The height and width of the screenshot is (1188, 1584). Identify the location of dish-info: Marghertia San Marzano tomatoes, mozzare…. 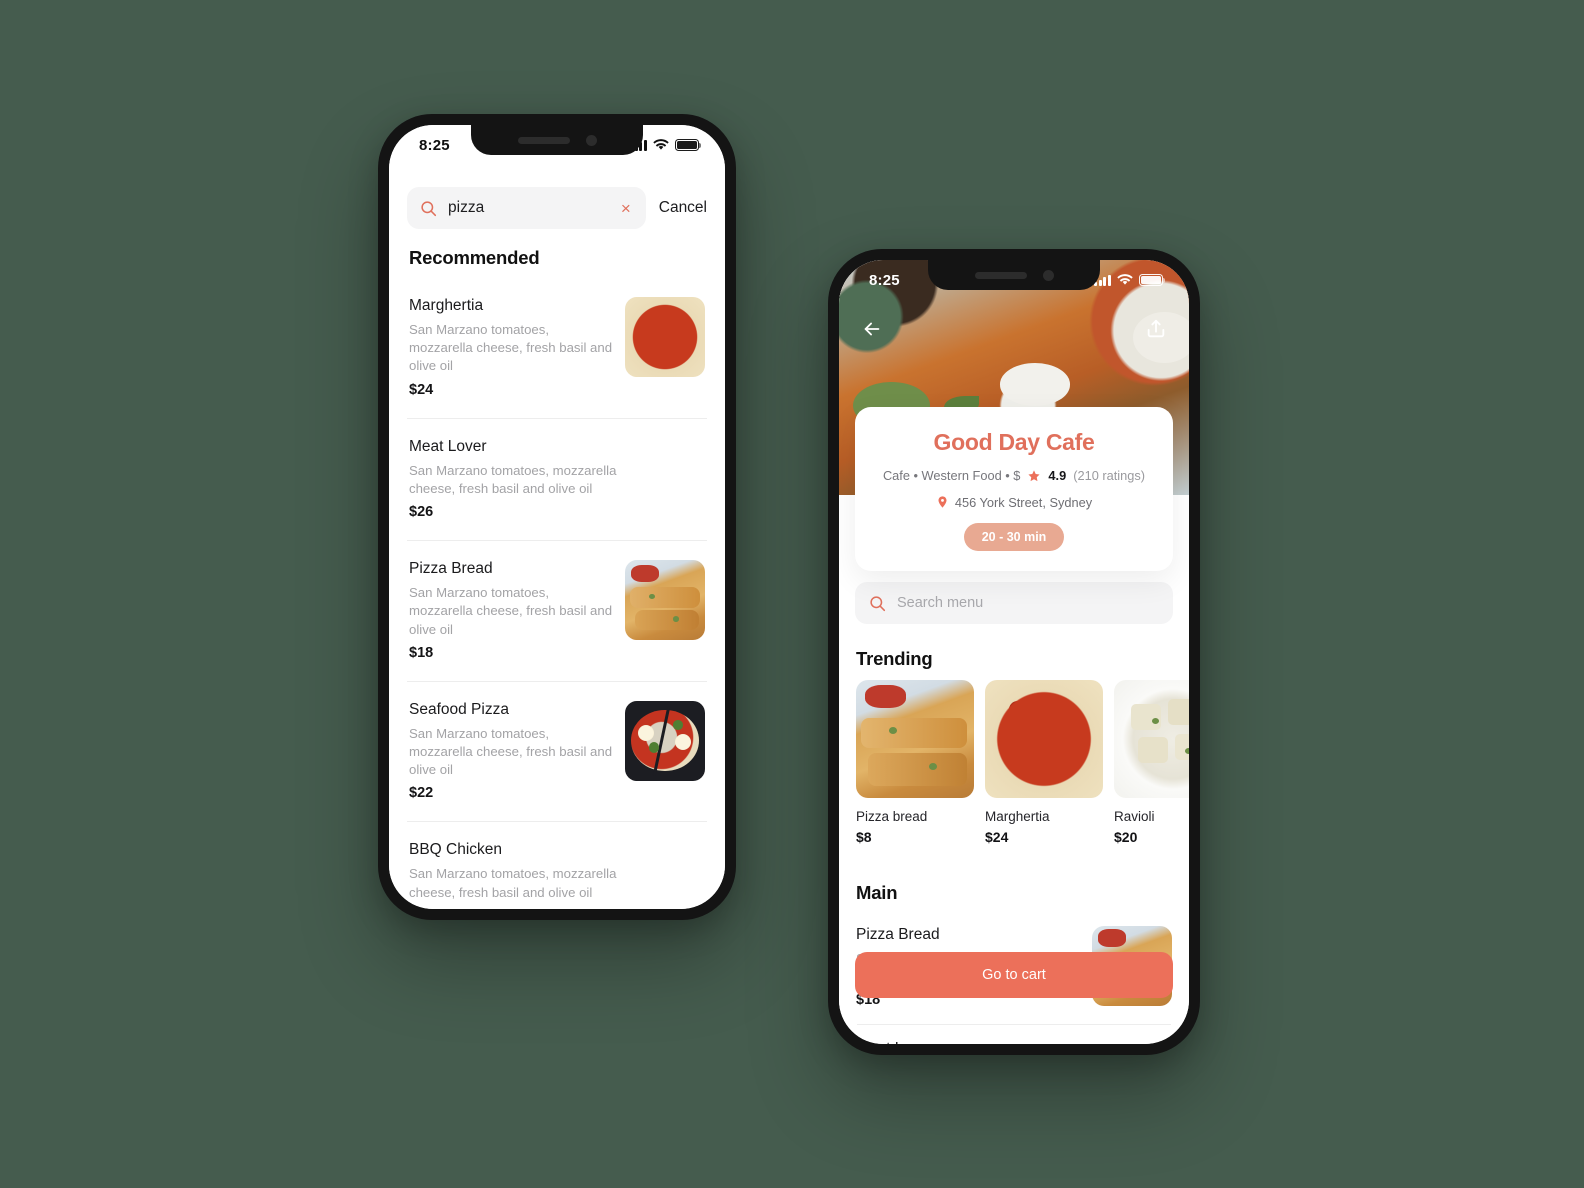
(511, 347).